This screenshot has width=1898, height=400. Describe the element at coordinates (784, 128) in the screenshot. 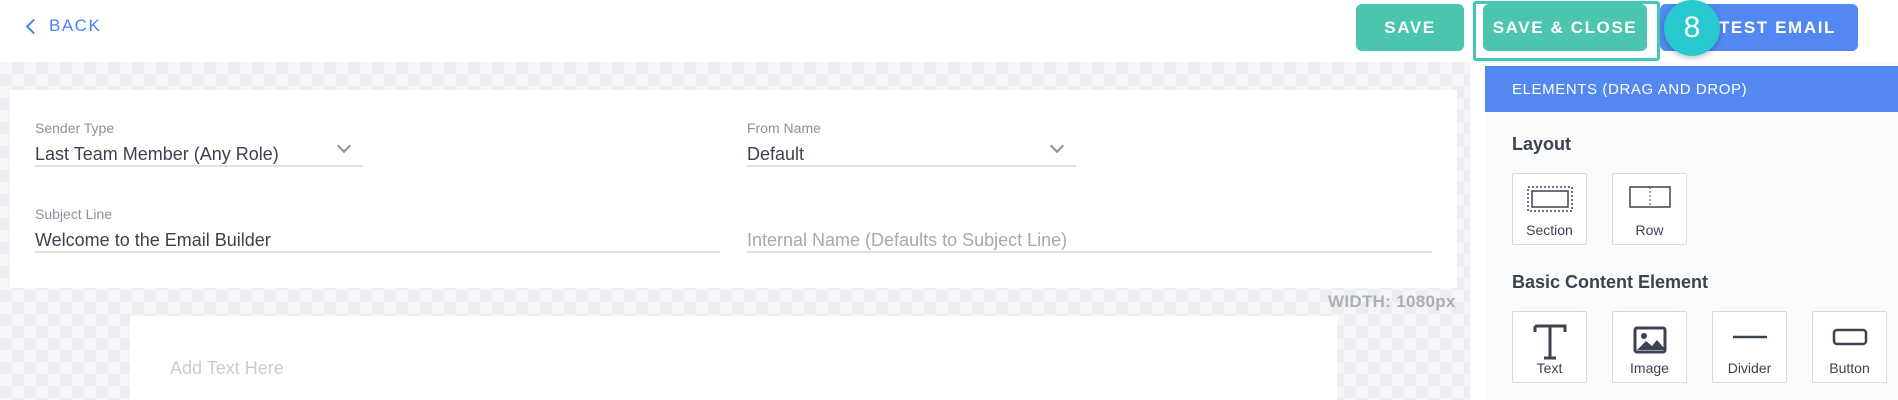

I see `from-name-label: From Name` at that location.